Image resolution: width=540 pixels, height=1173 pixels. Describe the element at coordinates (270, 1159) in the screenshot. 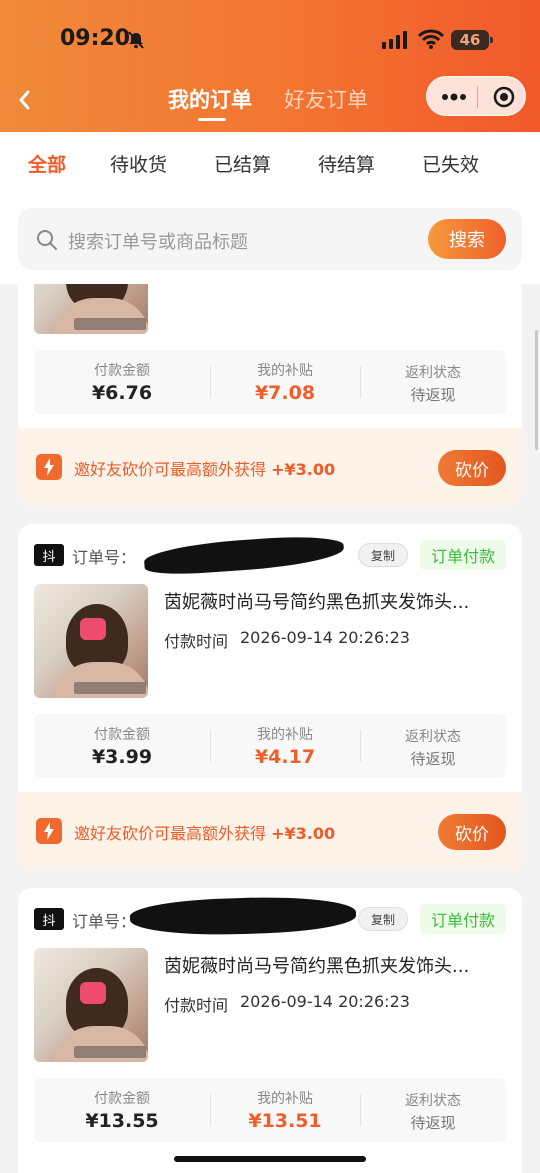

I see `home-indicator` at that location.